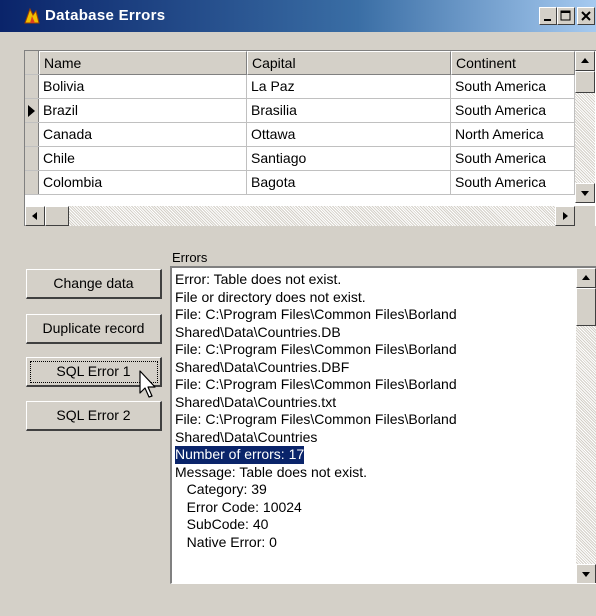 Image resolution: width=596 pixels, height=616 pixels. Describe the element at coordinates (513, 63) in the screenshot. I see `column-header-continent: Continent` at that location.